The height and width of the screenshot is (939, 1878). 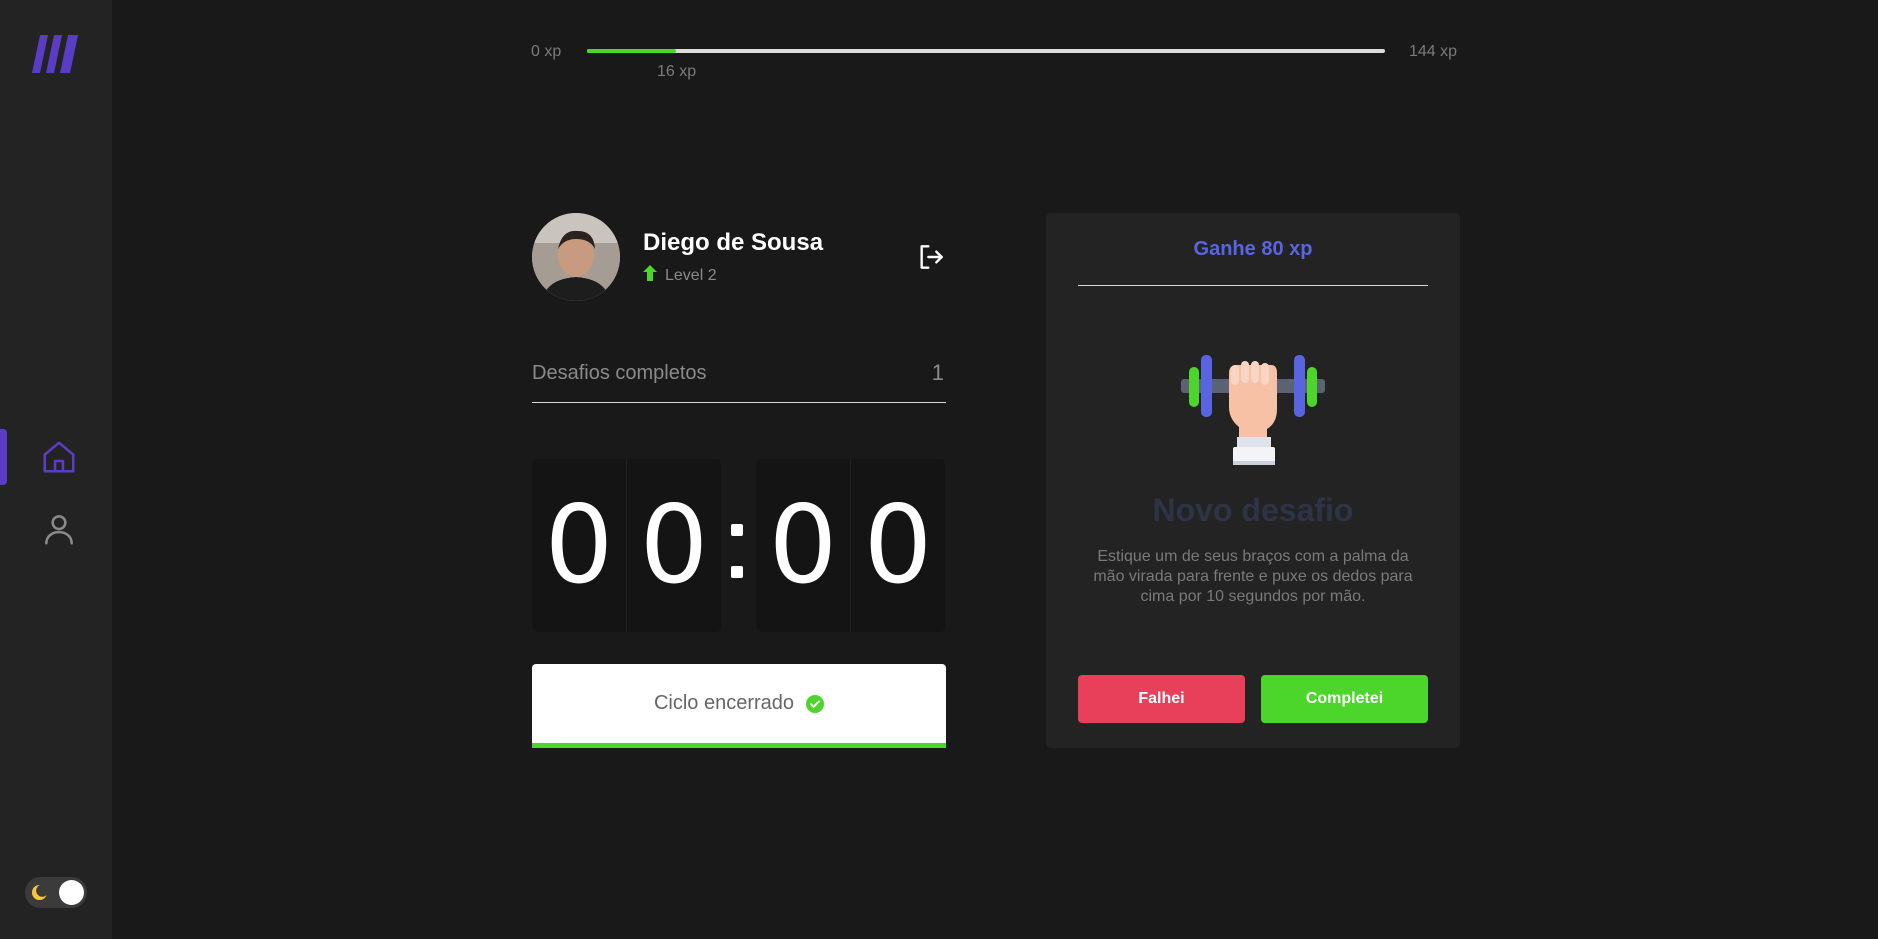 What do you see at coordinates (724, 703) in the screenshot?
I see `cycle-finished-label: Ciclo encerrado` at bounding box center [724, 703].